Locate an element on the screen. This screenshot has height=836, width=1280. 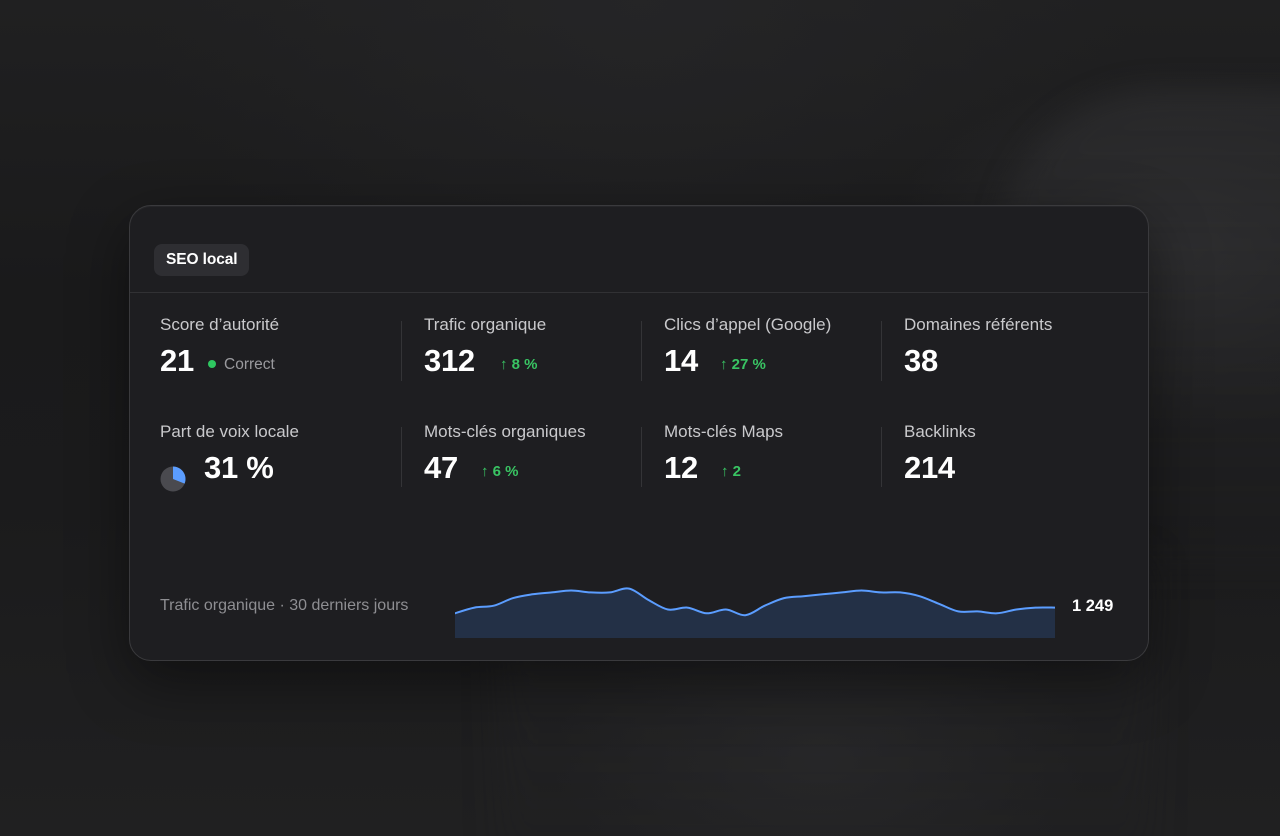
metric-delta: ↑ 2 is located at coordinates (731, 471).